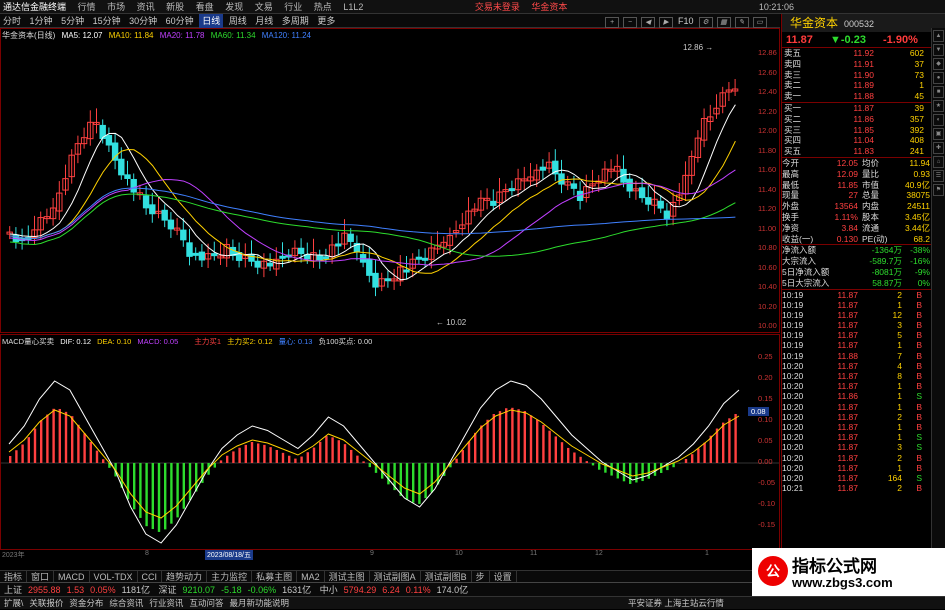  I want to click on period-tab: 分时, so click(12, 21).